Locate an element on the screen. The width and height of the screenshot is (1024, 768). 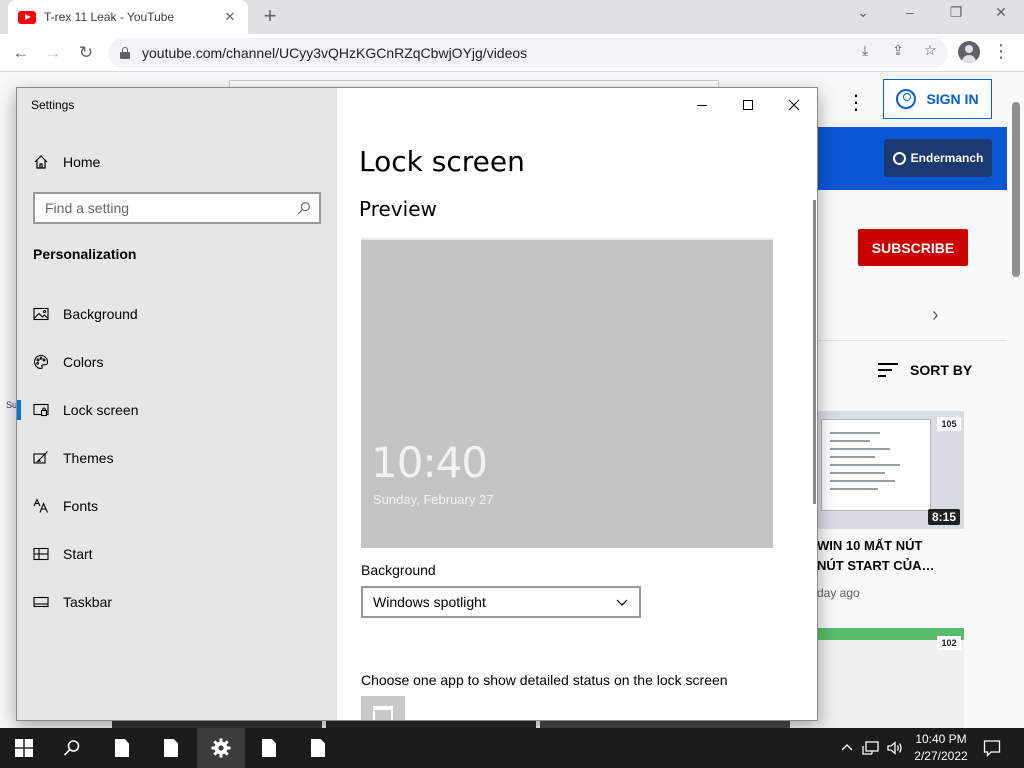
video-thumbnail: 105 8:15 is located at coordinates (890, 470).